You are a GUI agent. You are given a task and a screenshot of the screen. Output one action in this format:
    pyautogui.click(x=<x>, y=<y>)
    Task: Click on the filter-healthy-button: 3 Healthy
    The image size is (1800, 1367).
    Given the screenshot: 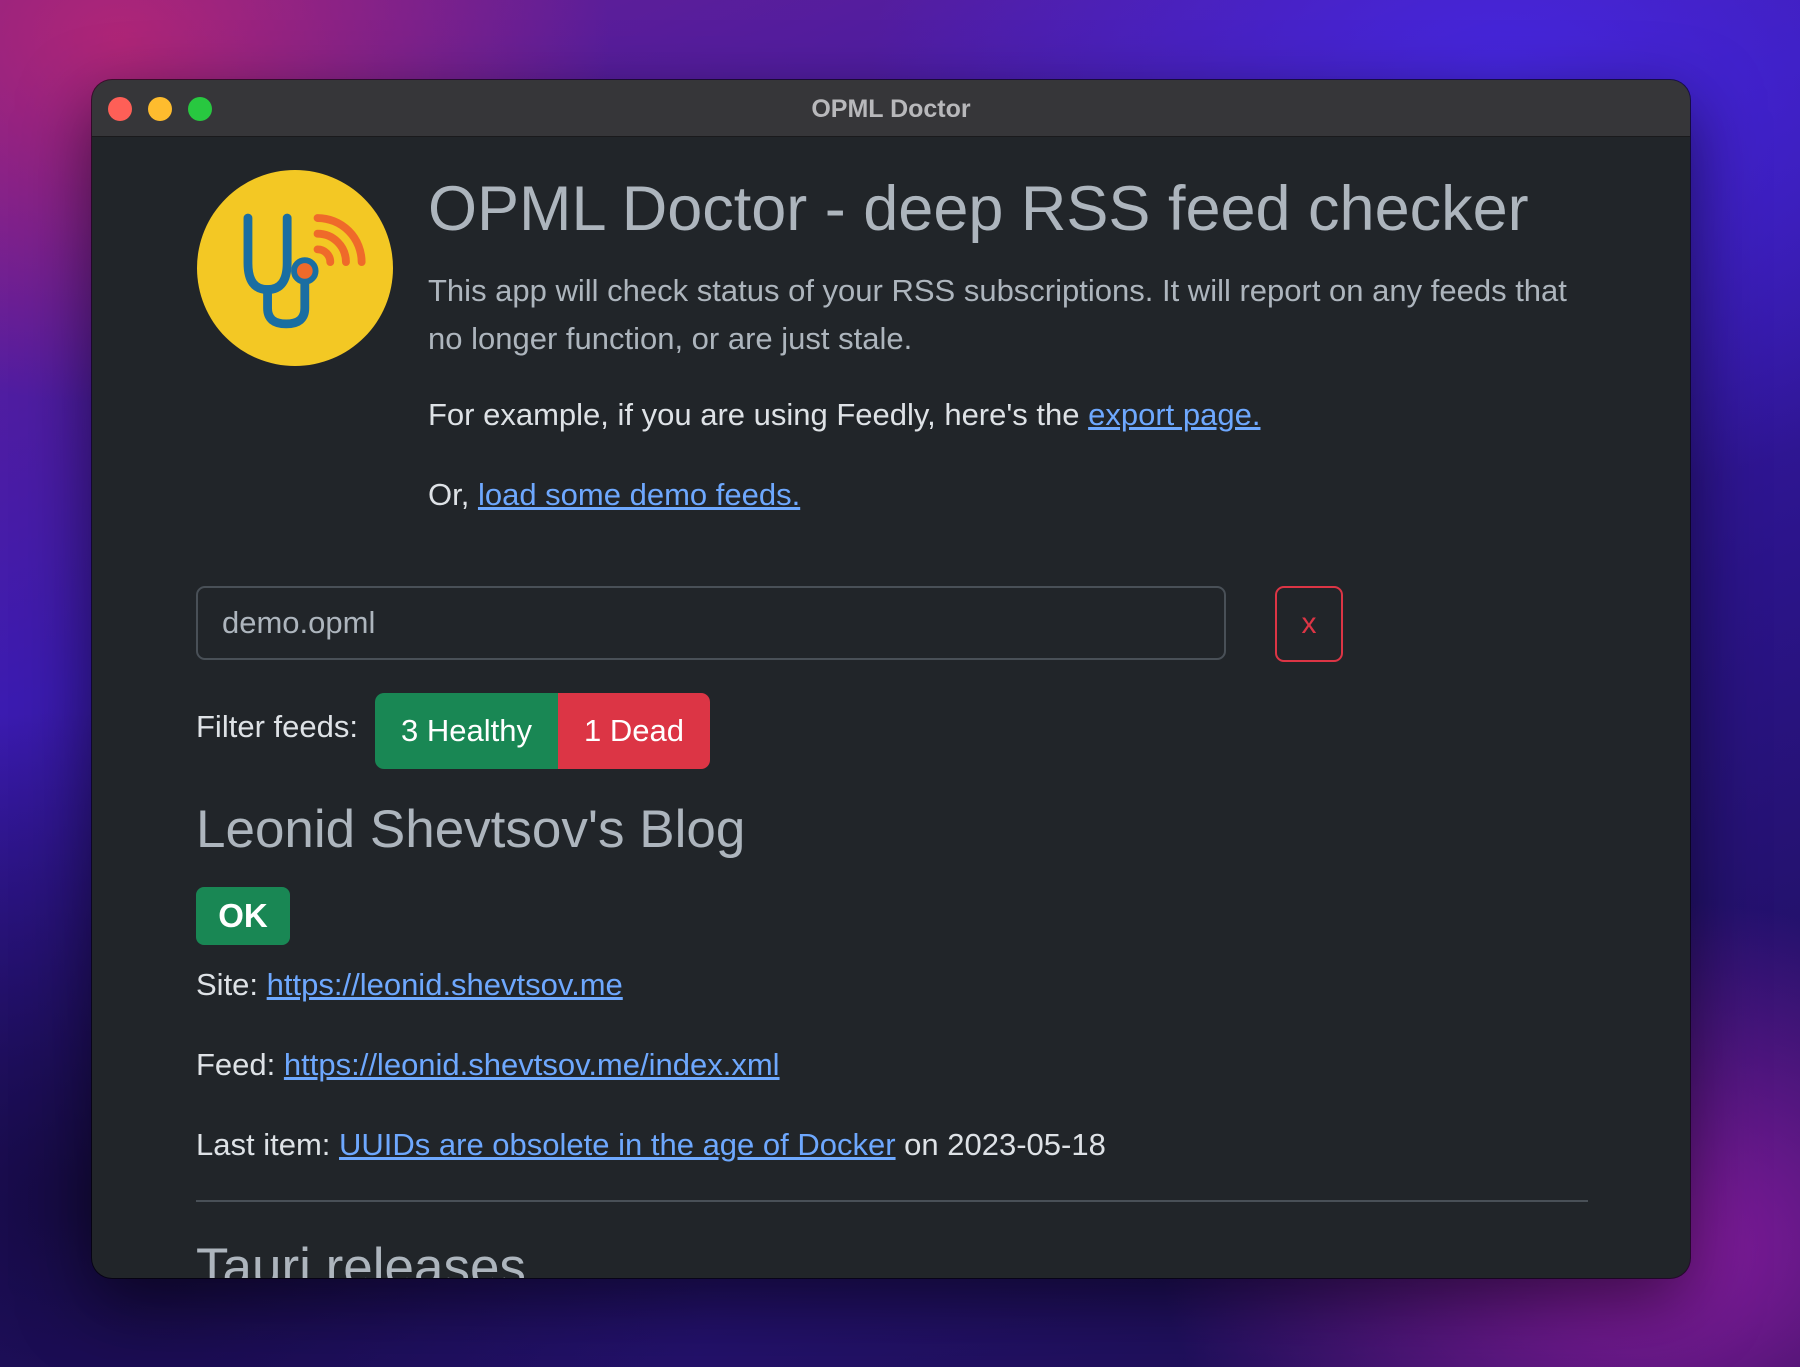 What is the action you would take?
    pyautogui.click(x=466, y=731)
    